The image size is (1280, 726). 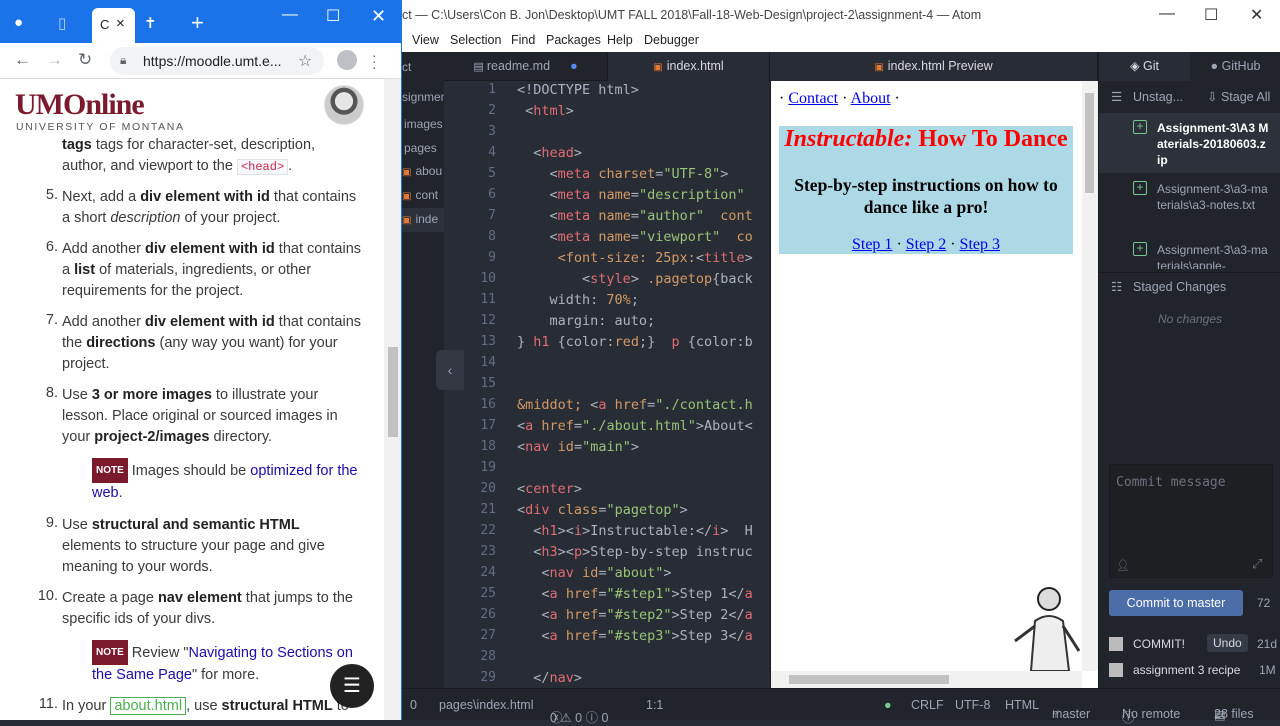 What do you see at coordinates (647, 195) in the screenshot?
I see `code-line: <meta name="description"` at bounding box center [647, 195].